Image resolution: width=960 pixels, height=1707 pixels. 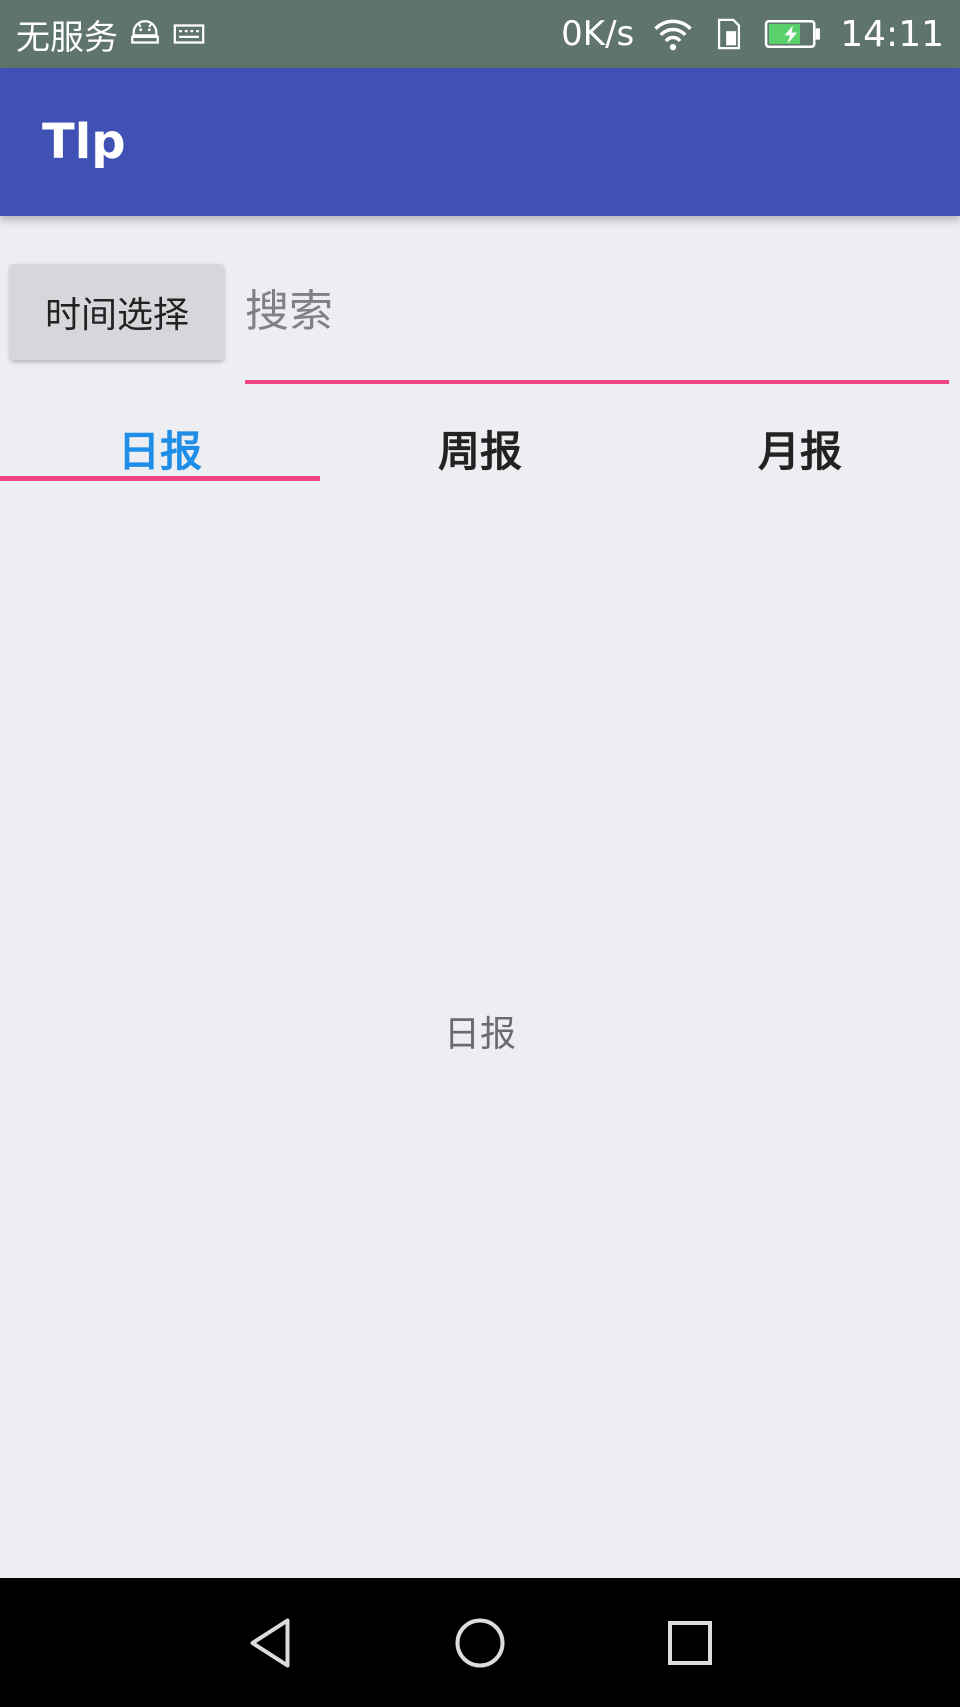 I want to click on recents-button, so click(x=690, y=1643).